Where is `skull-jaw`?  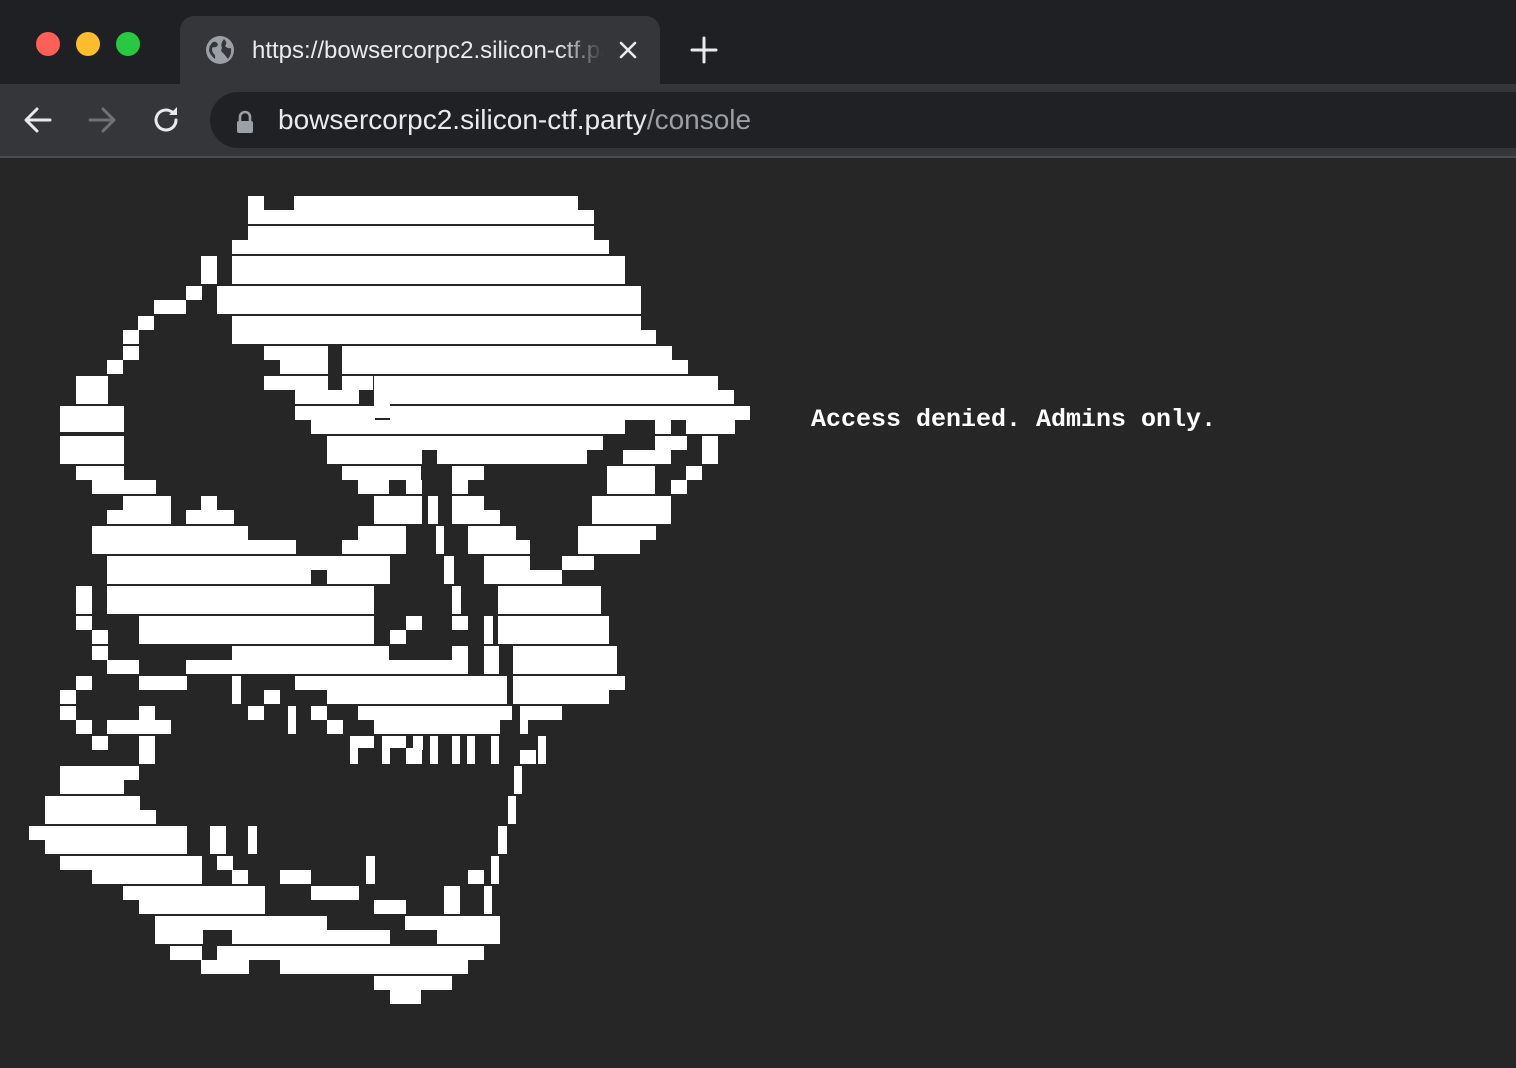 skull-jaw is located at coordinates (275, 885).